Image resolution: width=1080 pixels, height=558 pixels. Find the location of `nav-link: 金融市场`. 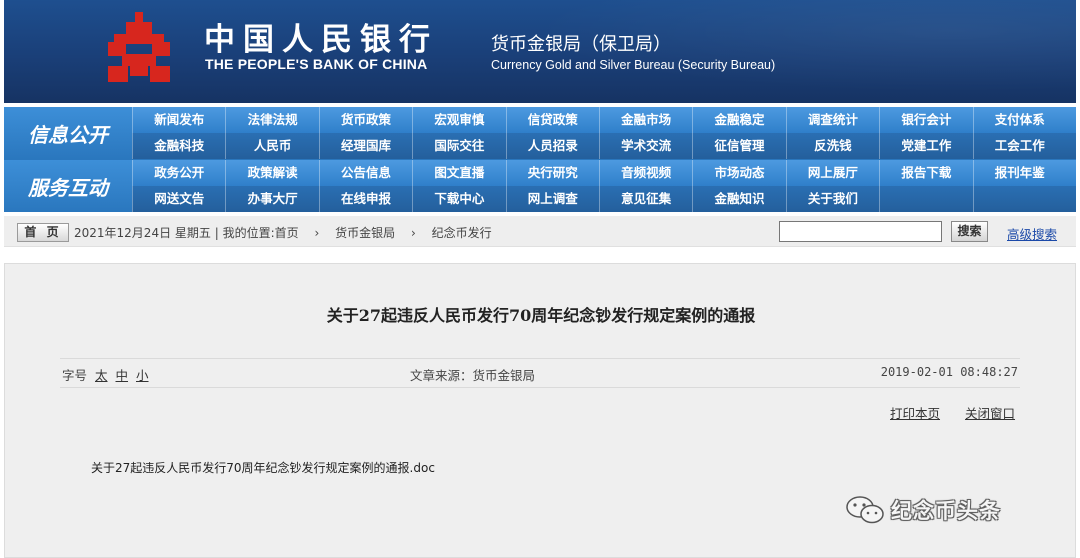

nav-link: 金融市场 is located at coordinates (645, 120).